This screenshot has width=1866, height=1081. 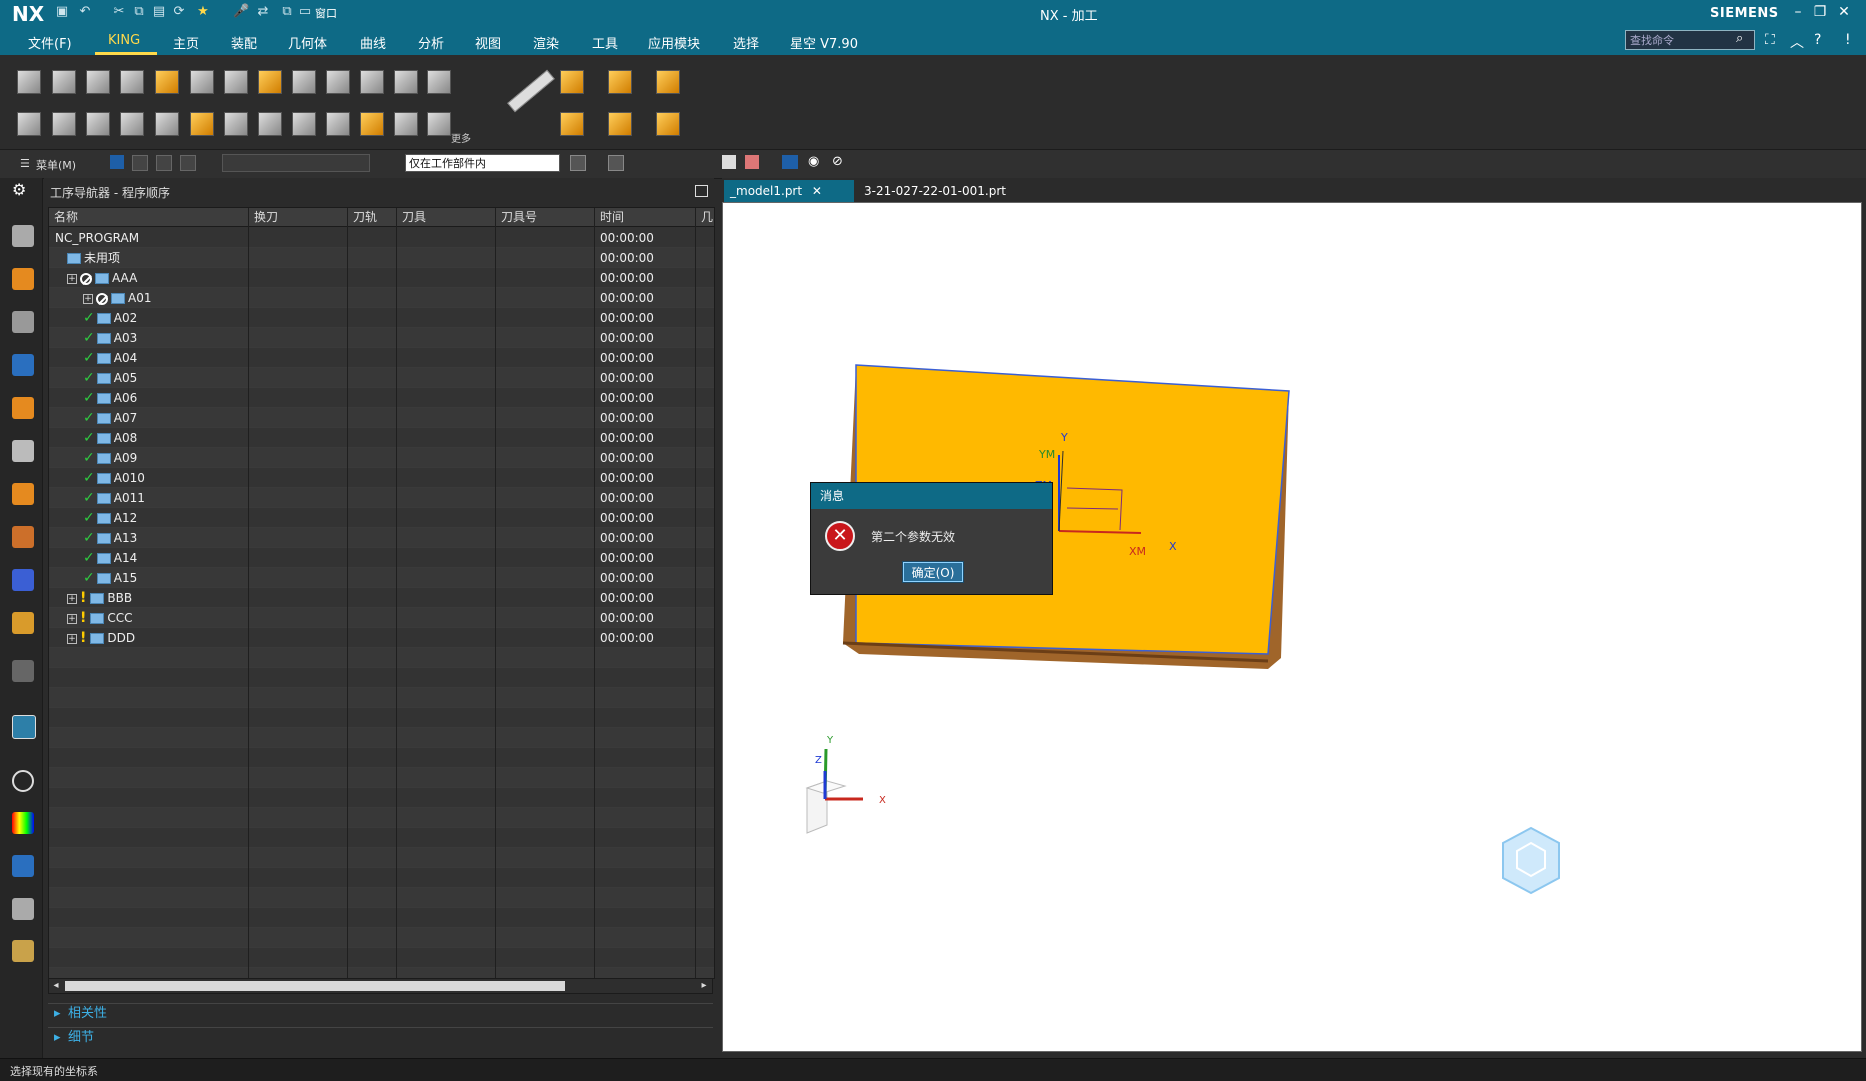 I want to click on cam-icon, so click(x=23, y=866).